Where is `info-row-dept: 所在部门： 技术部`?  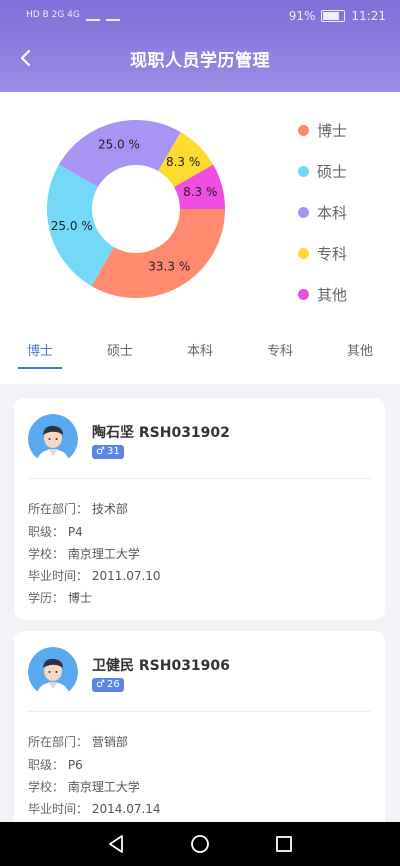 info-row-dept: 所在部门： 技术部 is located at coordinates (78, 508).